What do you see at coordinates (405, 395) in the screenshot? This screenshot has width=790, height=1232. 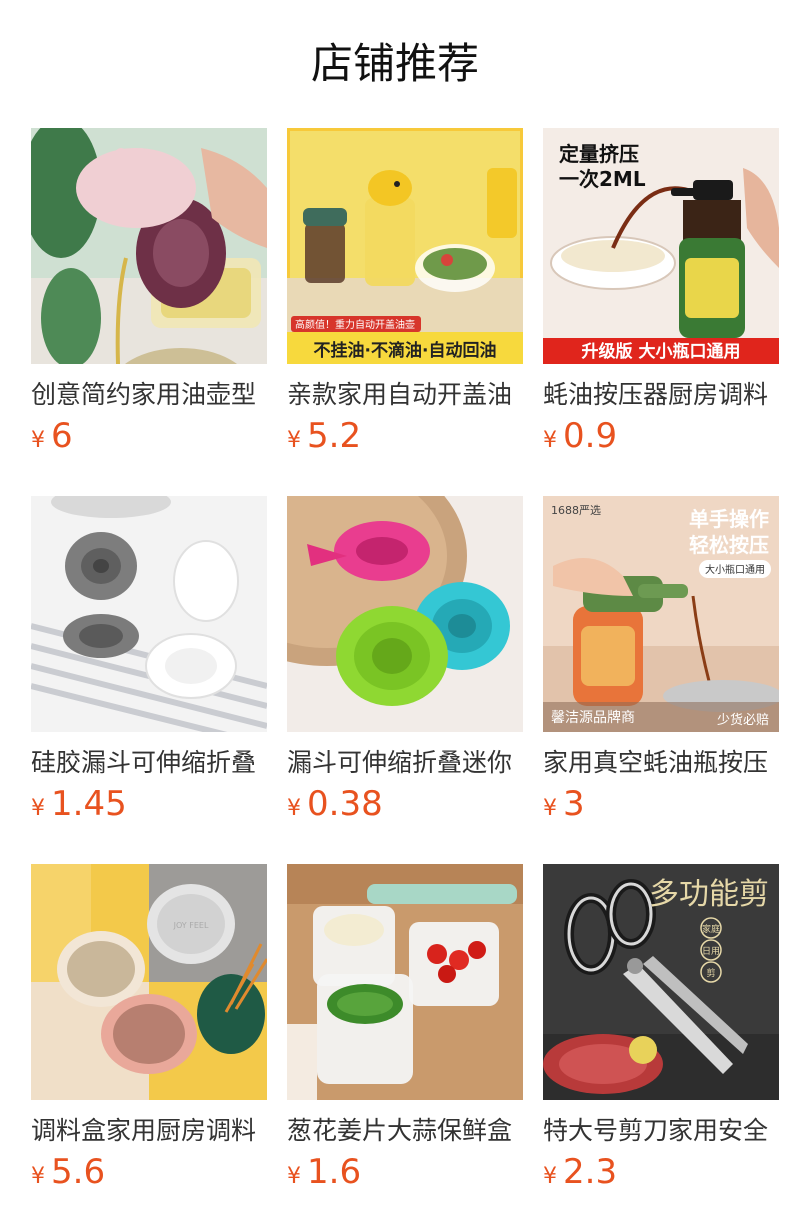 I see `product-title: 亲款家用自动开盖油` at bounding box center [405, 395].